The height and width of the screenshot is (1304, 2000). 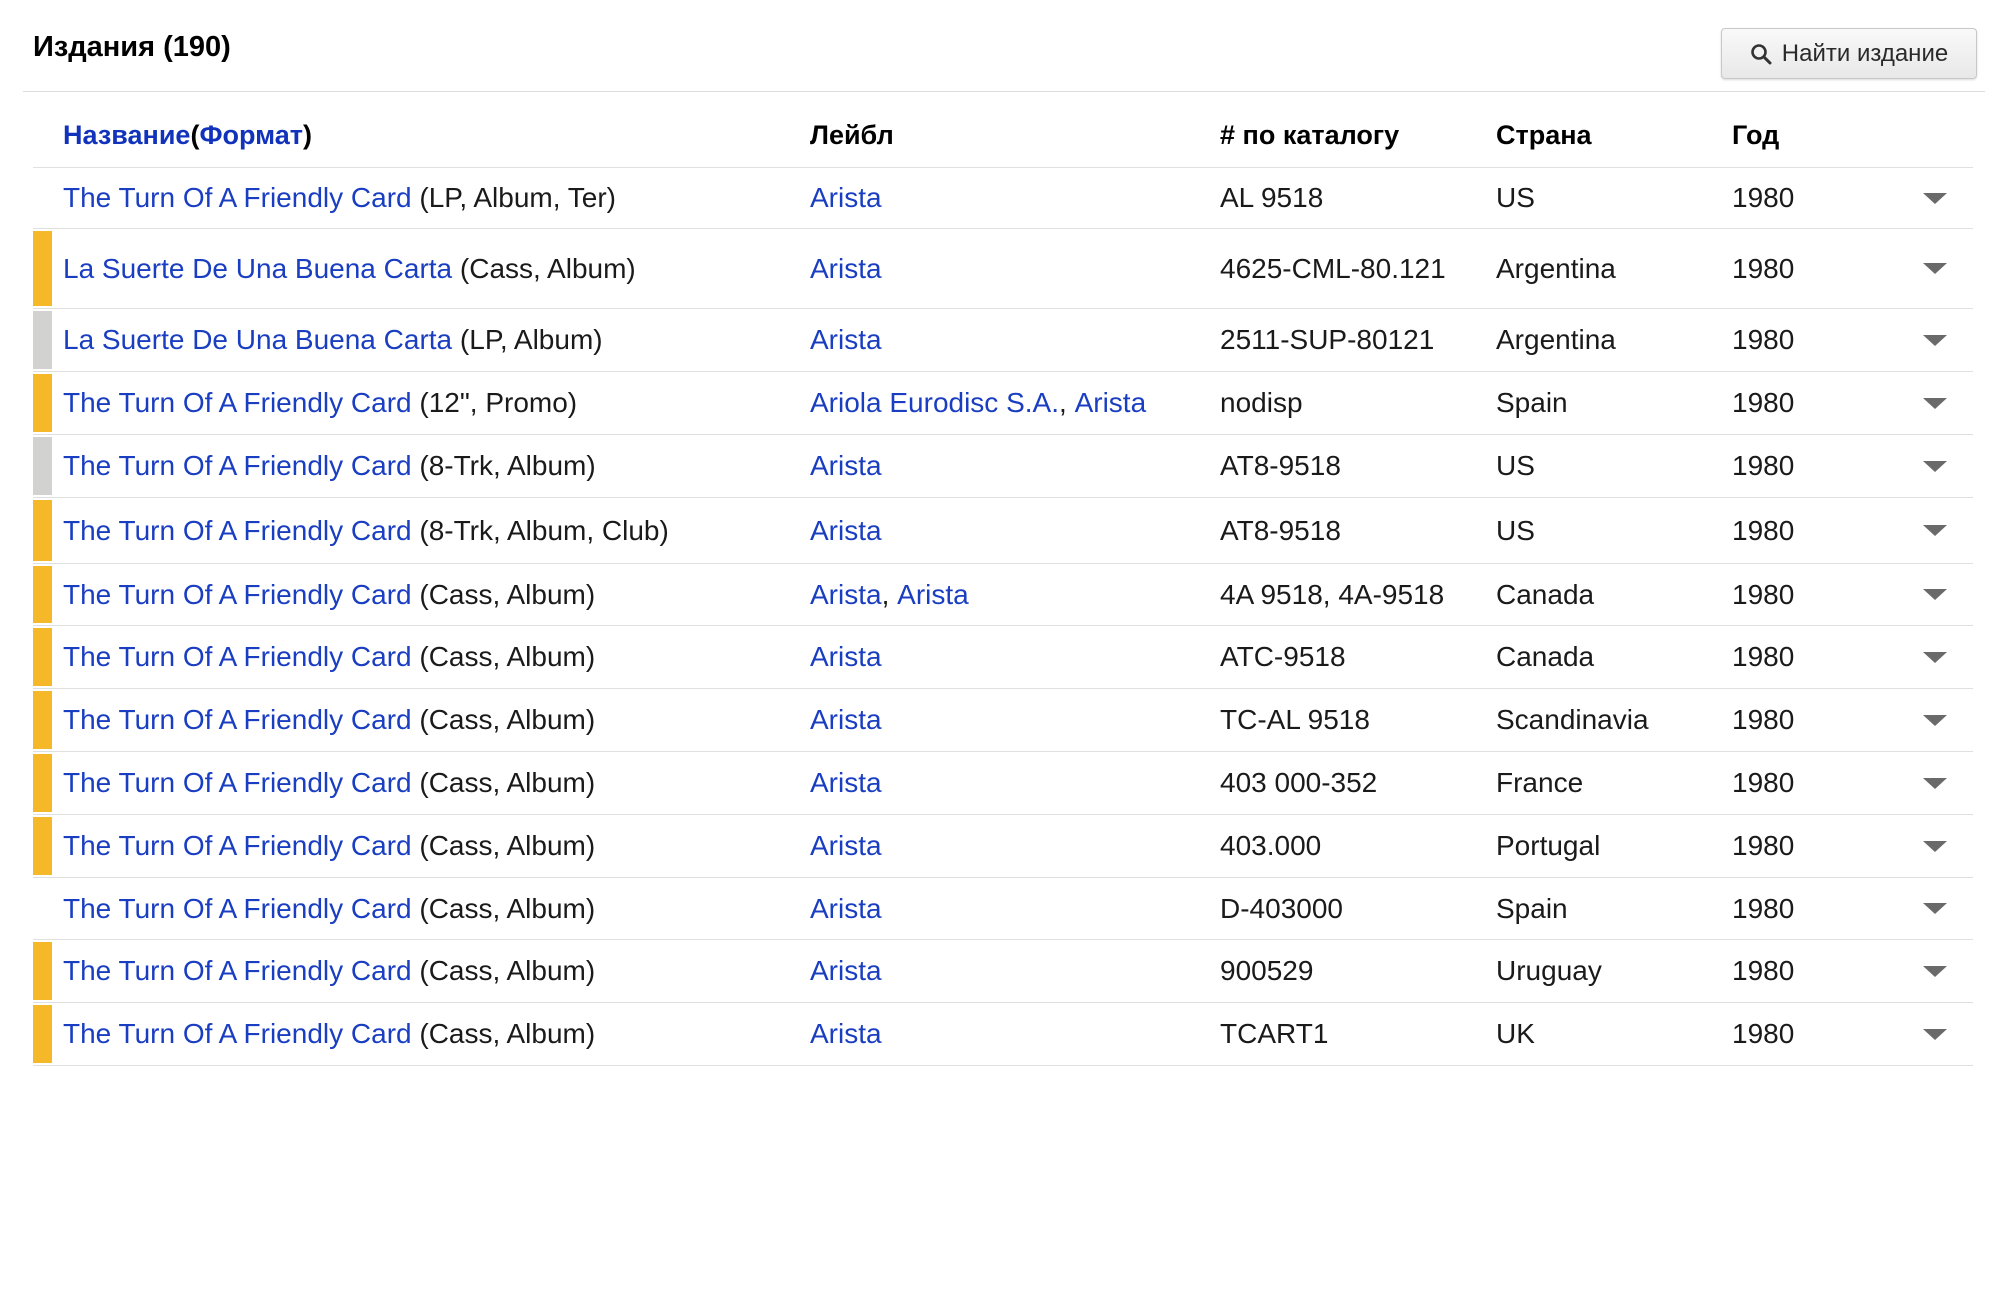 I want to click on page-title: Издания (190), so click(x=132, y=47).